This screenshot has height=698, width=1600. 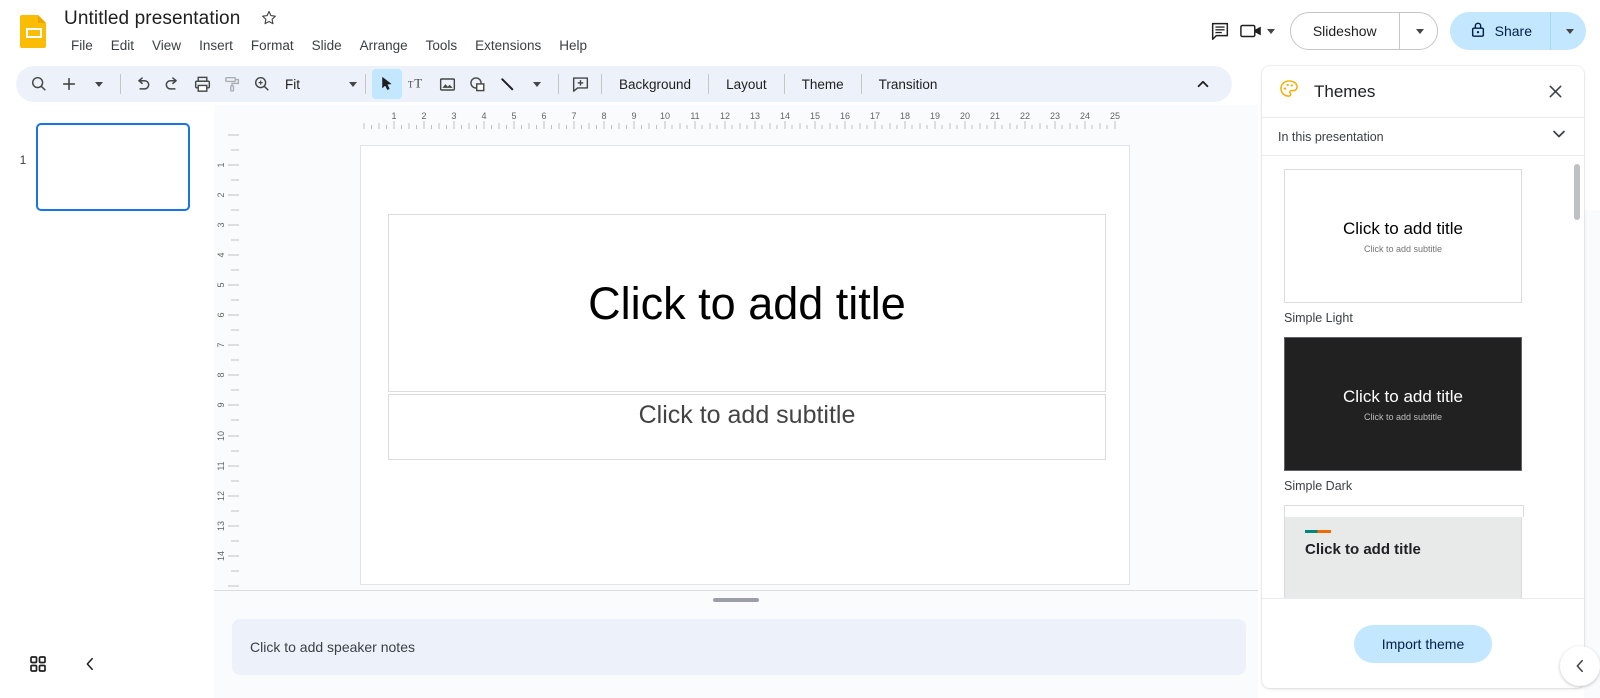 I want to click on svg-text: 24, so click(x=1085, y=116).